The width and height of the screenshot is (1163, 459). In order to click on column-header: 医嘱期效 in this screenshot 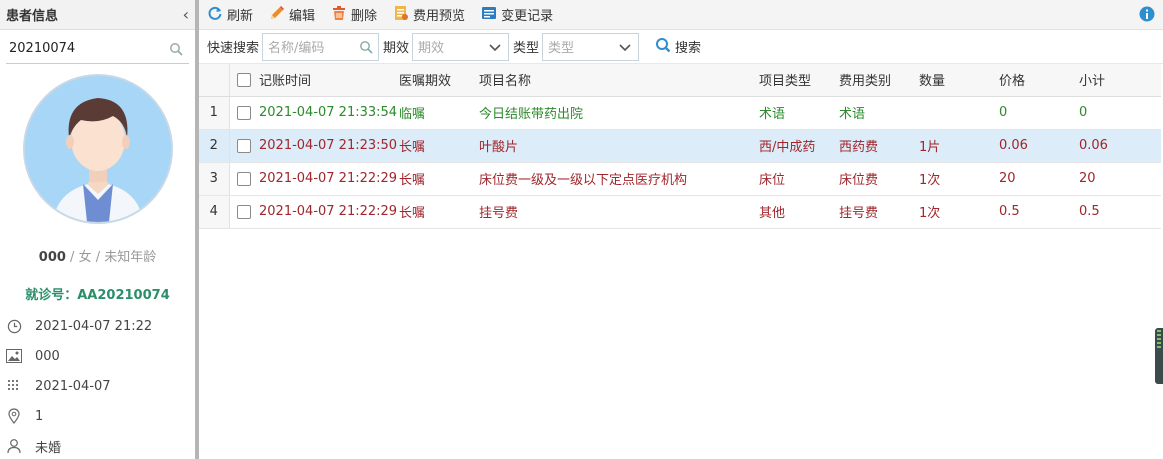, I will do `click(439, 80)`.